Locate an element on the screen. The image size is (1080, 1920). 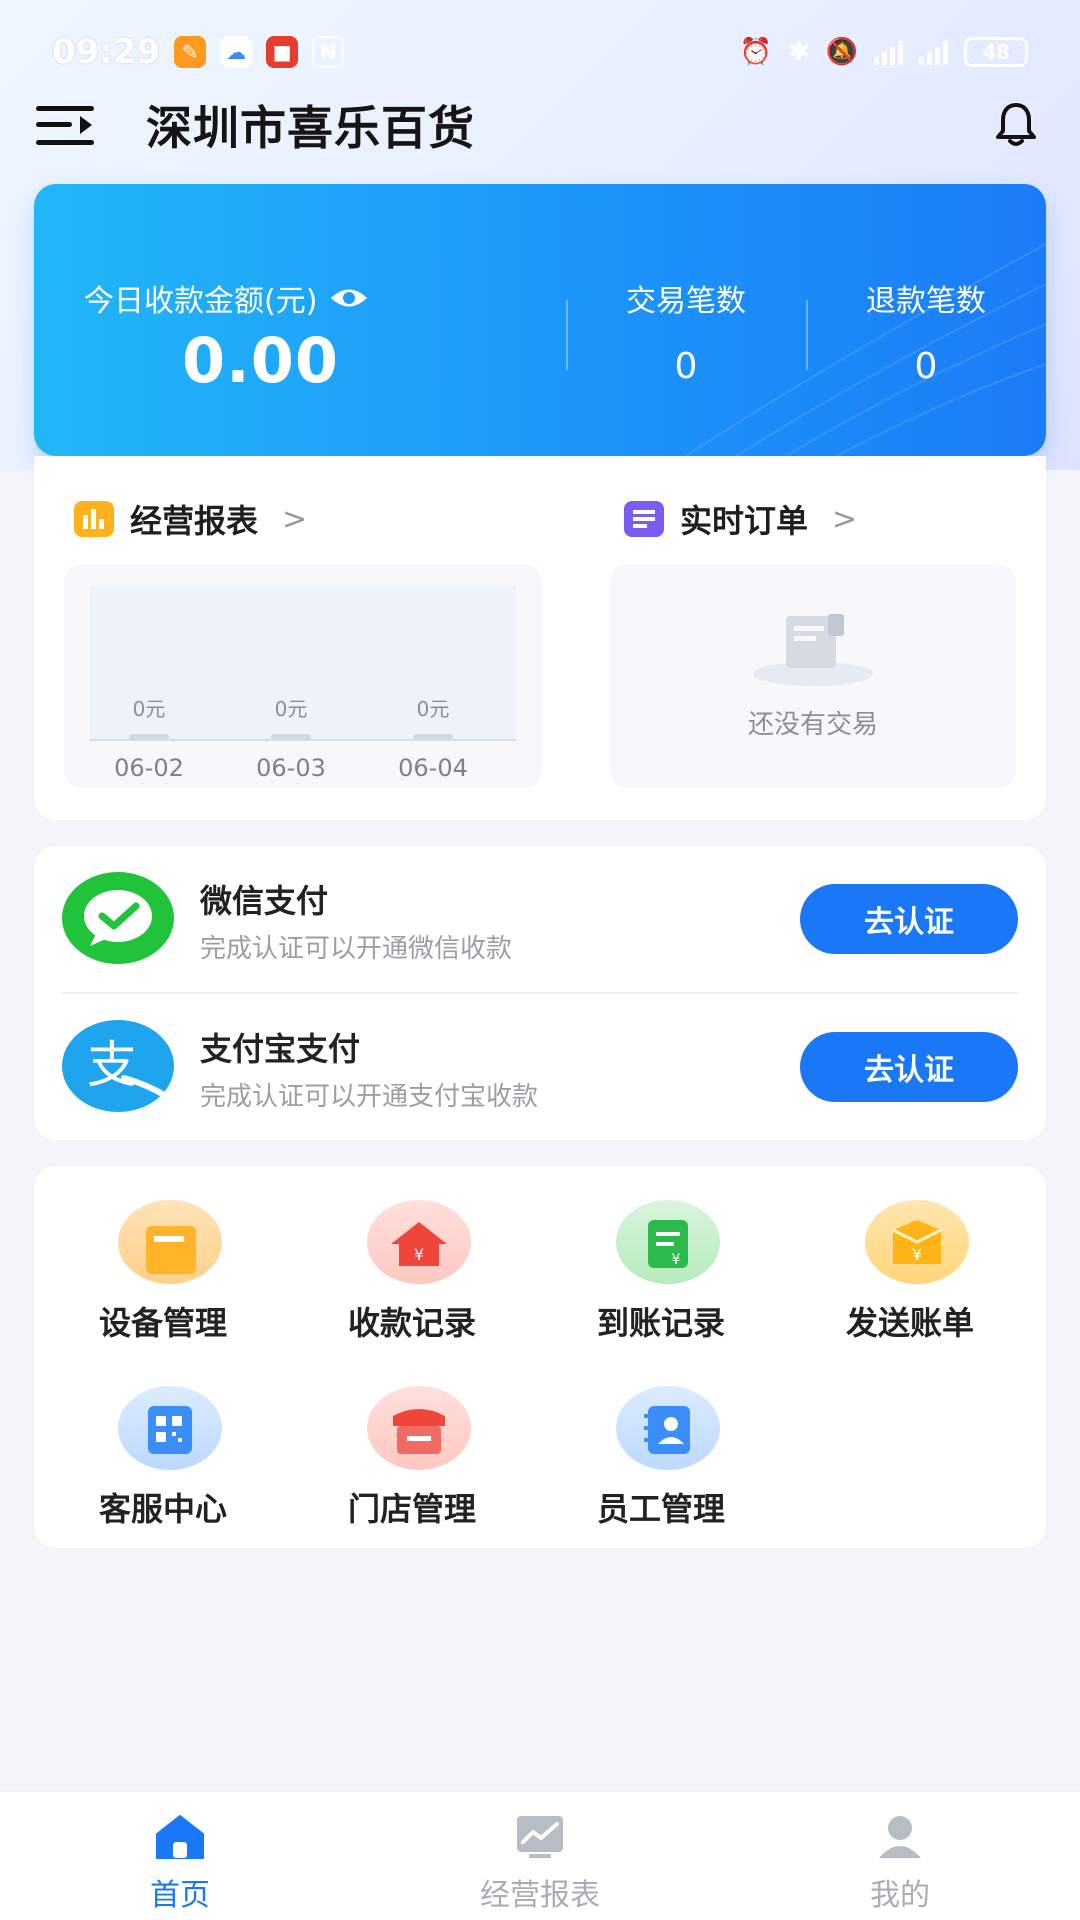
business-report-link: 经营报表 > is located at coordinates (190, 519).